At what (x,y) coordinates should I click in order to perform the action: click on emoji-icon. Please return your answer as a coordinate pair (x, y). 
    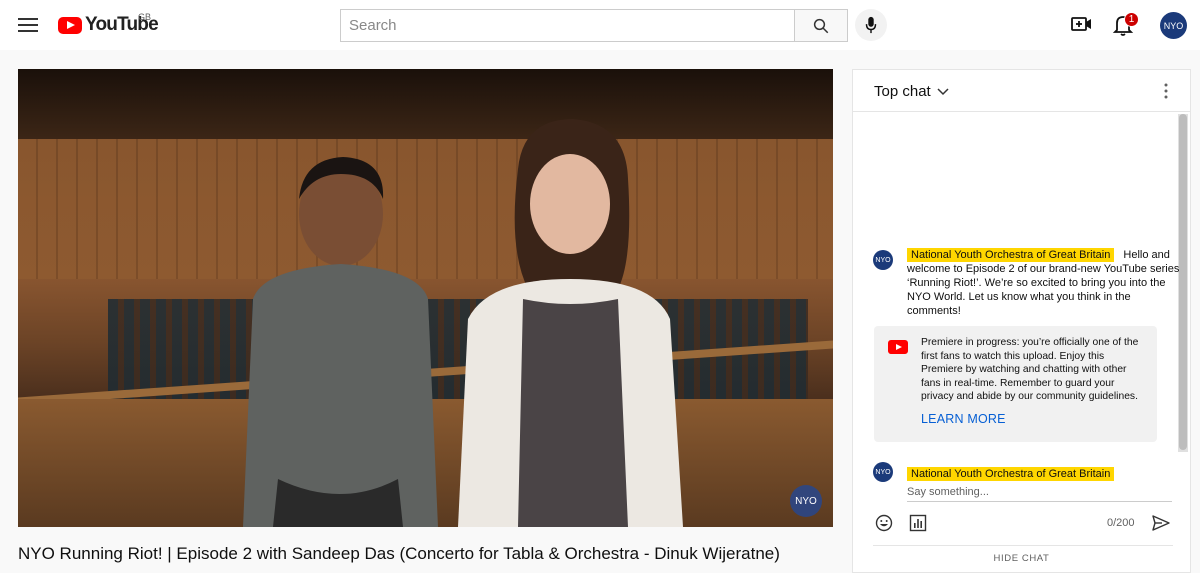
    Looking at the image, I should click on (884, 523).